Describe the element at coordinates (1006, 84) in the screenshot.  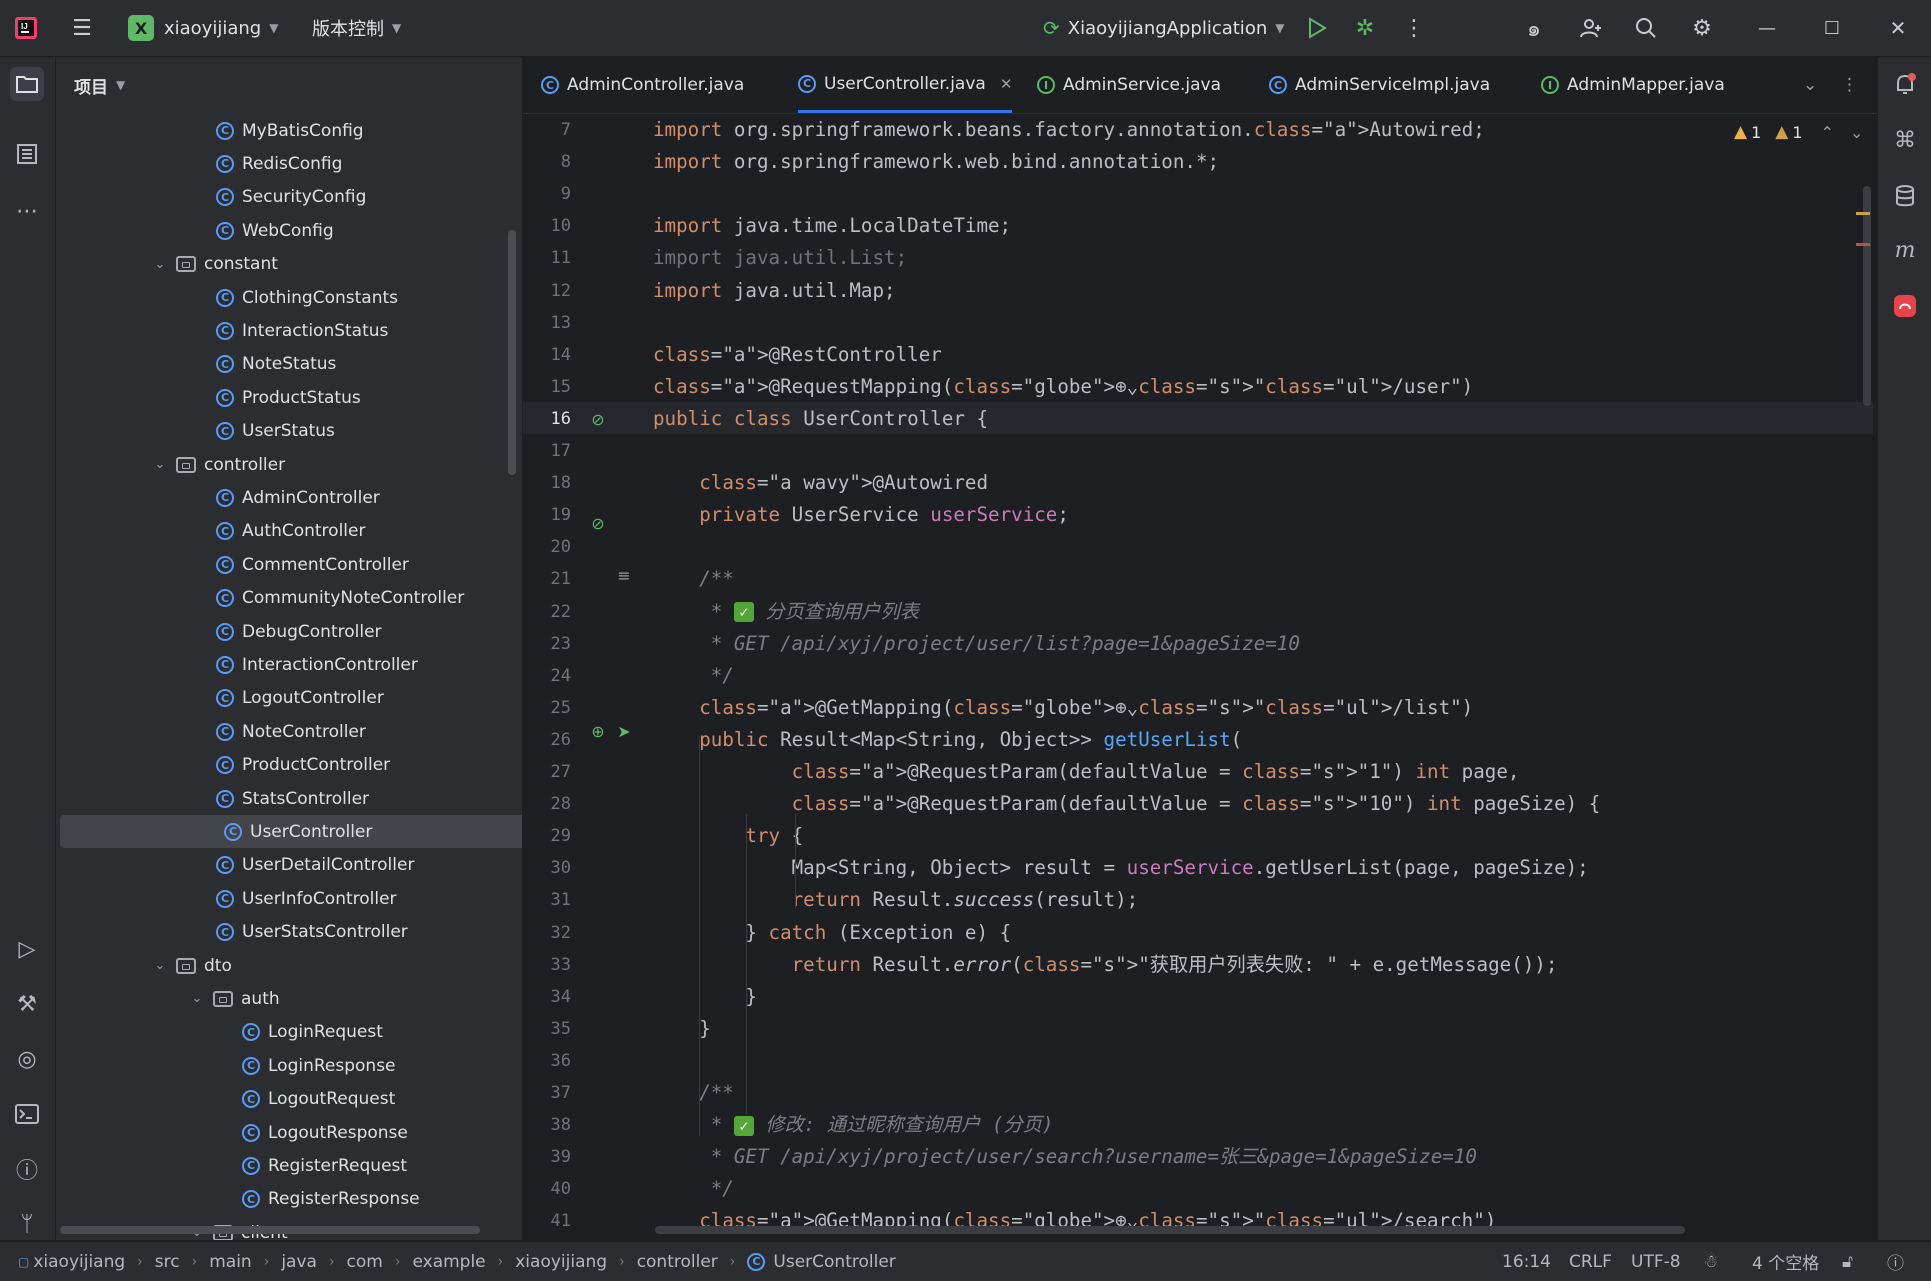
I see `close-tab-icon: ✕` at that location.